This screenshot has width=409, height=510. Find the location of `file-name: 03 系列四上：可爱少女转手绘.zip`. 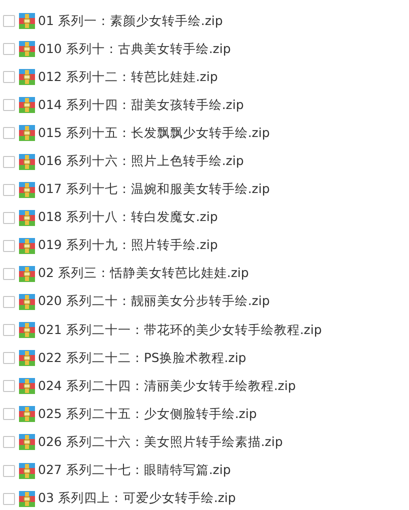

file-name: 03 系列四上：可爱少女转手绘.zip is located at coordinates (137, 499).